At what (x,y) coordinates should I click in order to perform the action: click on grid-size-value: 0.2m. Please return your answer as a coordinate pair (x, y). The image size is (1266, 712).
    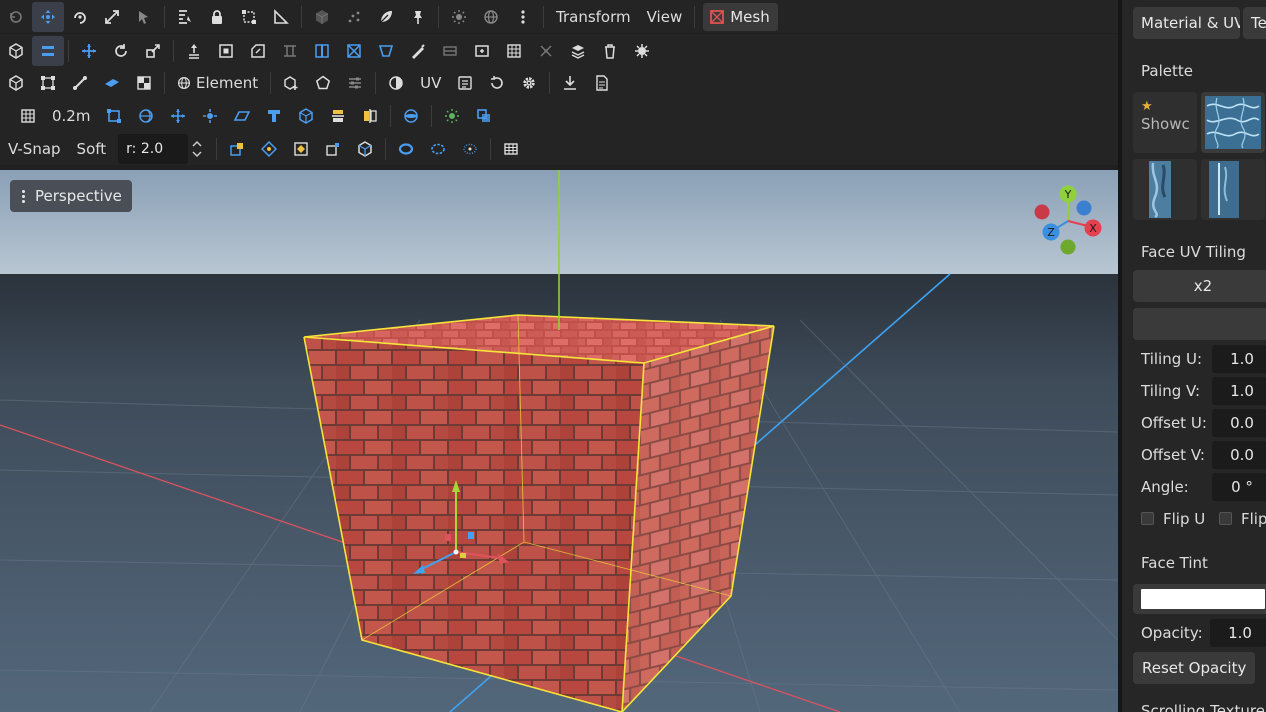
    Looking at the image, I should click on (71, 116).